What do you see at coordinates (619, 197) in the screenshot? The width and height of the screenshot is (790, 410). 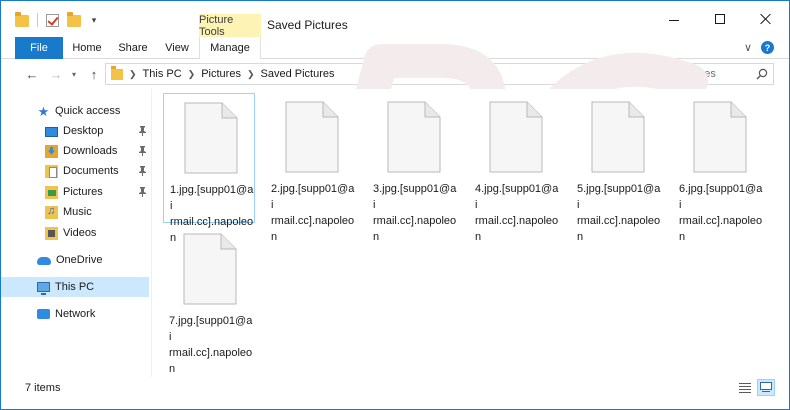 I see `file-name-line: 5.jpg.[supp01@ai` at bounding box center [619, 197].